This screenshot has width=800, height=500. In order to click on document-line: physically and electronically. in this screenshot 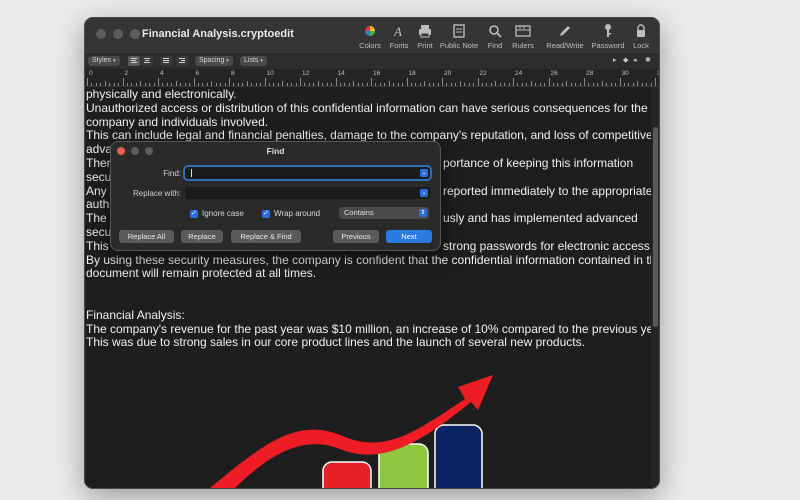, I will do `click(161, 94)`.